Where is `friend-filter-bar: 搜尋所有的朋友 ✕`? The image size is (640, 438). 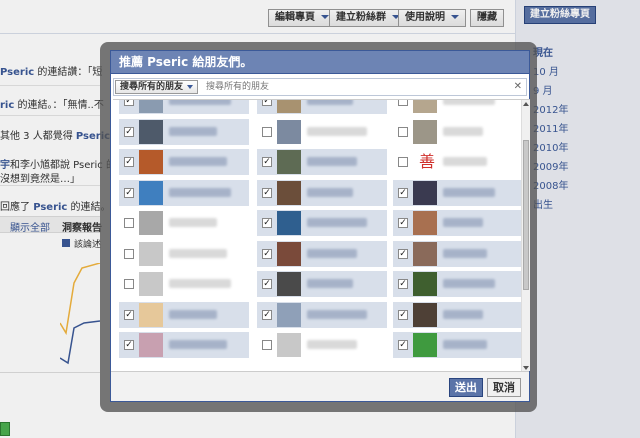 friend-filter-bar: 搜尋所有的朋友 ✕ is located at coordinates (320, 87).